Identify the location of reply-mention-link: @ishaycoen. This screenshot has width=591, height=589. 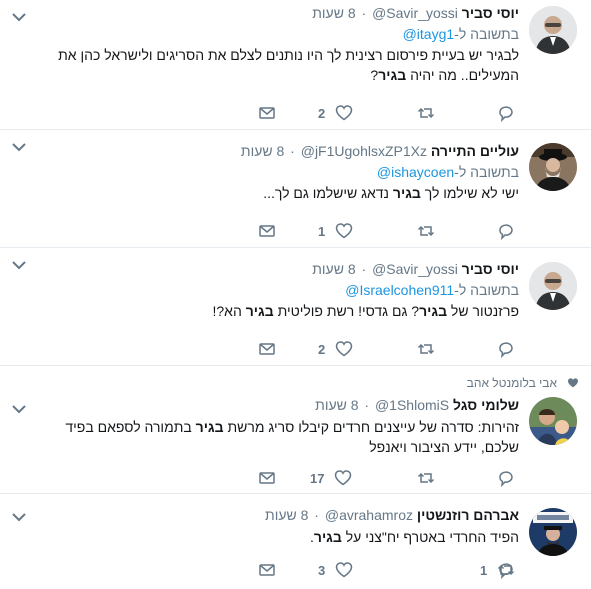
(415, 172).